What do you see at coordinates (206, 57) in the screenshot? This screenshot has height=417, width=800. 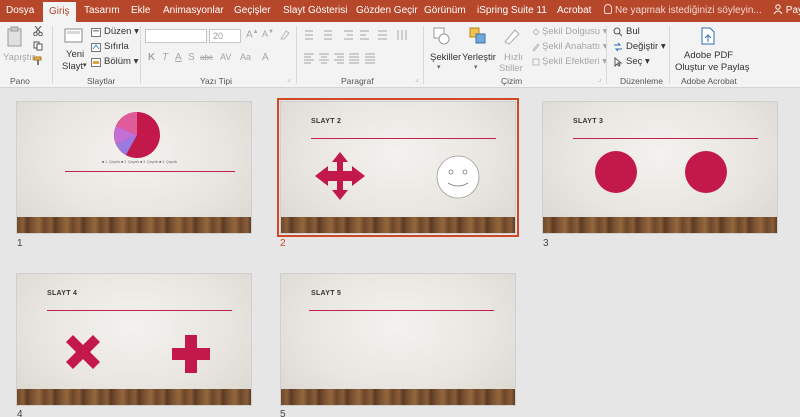 I see `strikethrough-button: abc` at bounding box center [206, 57].